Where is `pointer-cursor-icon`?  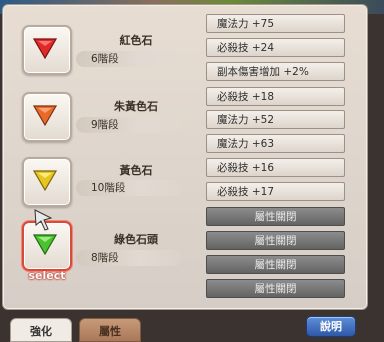
pointer-cursor-icon is located at coordinates (43, 220).